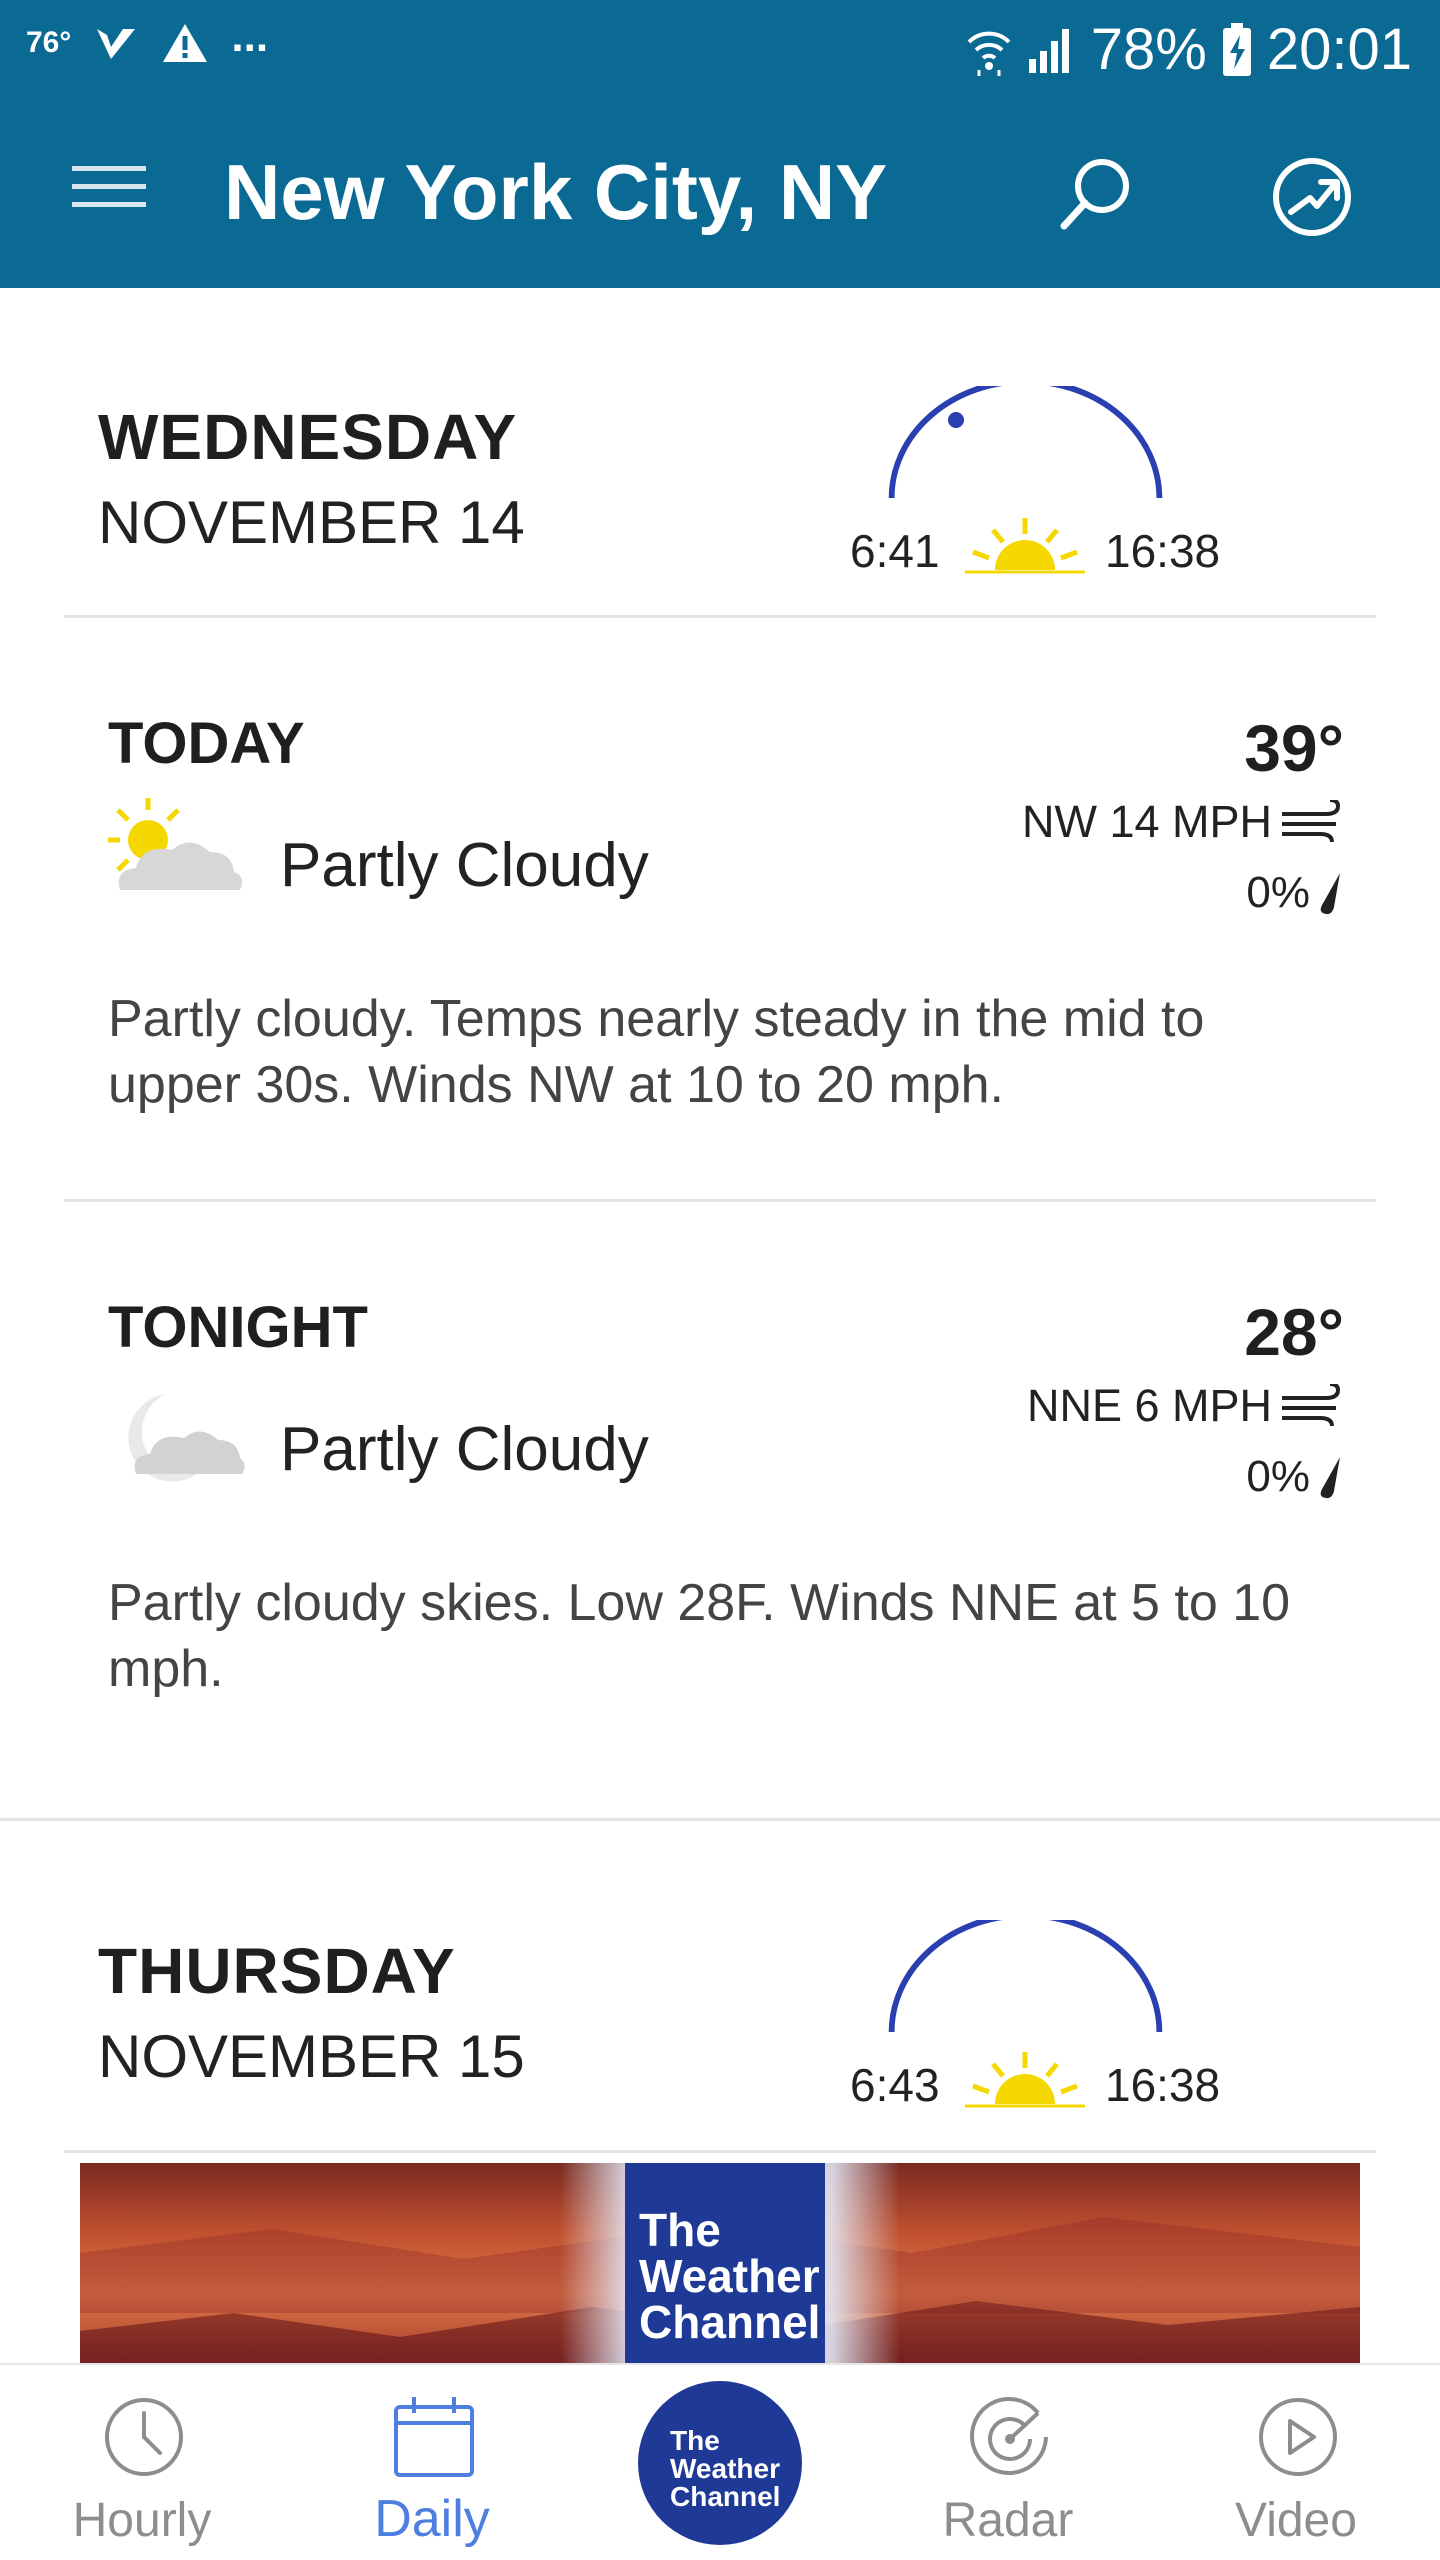 The image size is (1440, 2560). What do you see at coordinates (720, 1987) in the screenshot?
I see `day-header-thursday: THURSDAY NOVEMBER 15 6:43 16:38` at bounding box center [720, 1987].